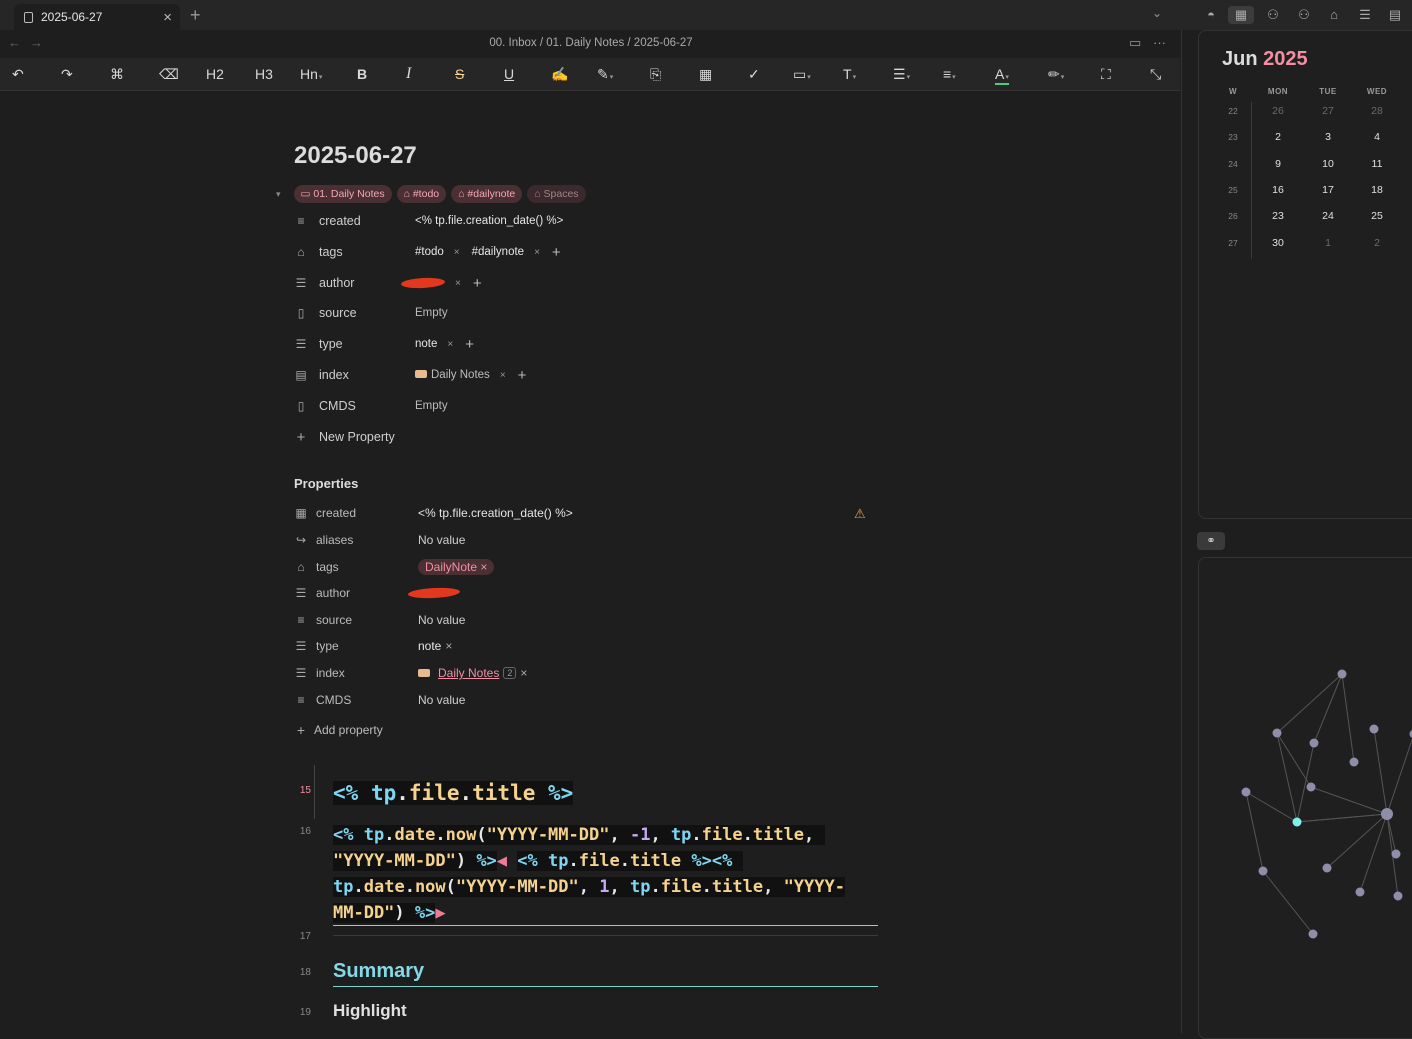 The height and width of the screenshot is (1039, 1412). I want to click on calendar-day: 3, so click(1328, 137).